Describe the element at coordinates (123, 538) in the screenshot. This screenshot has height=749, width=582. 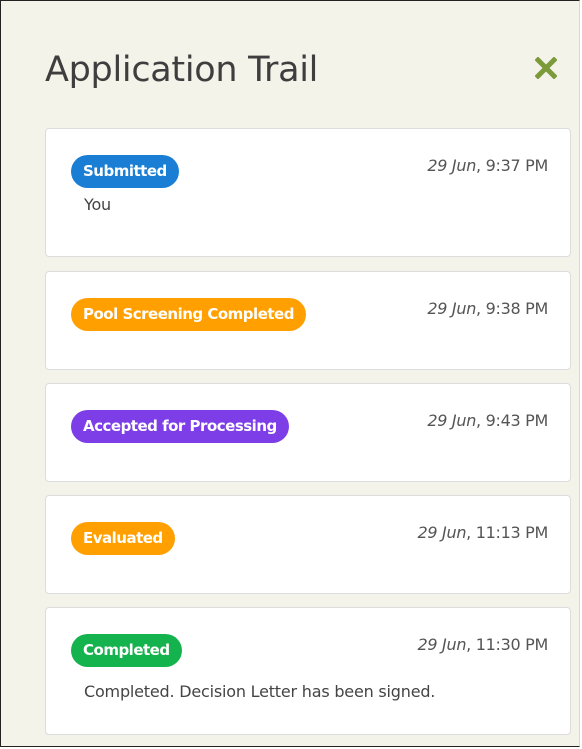
I see `status-badge: Evaluated` at that location.